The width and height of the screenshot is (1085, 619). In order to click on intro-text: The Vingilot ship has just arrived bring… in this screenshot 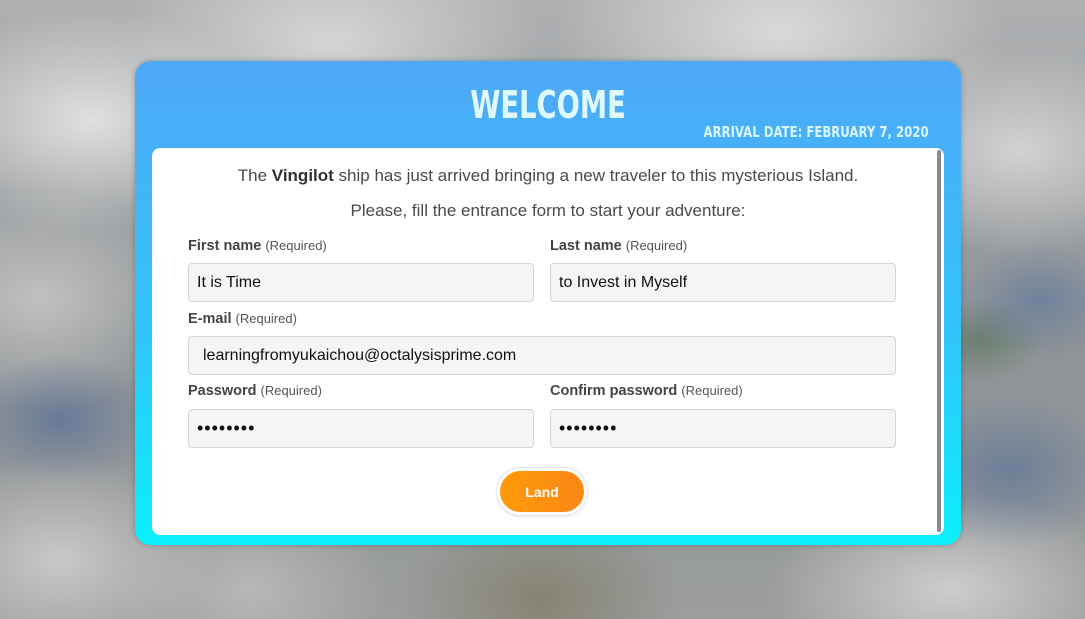, I will do `click(548, 175)`.